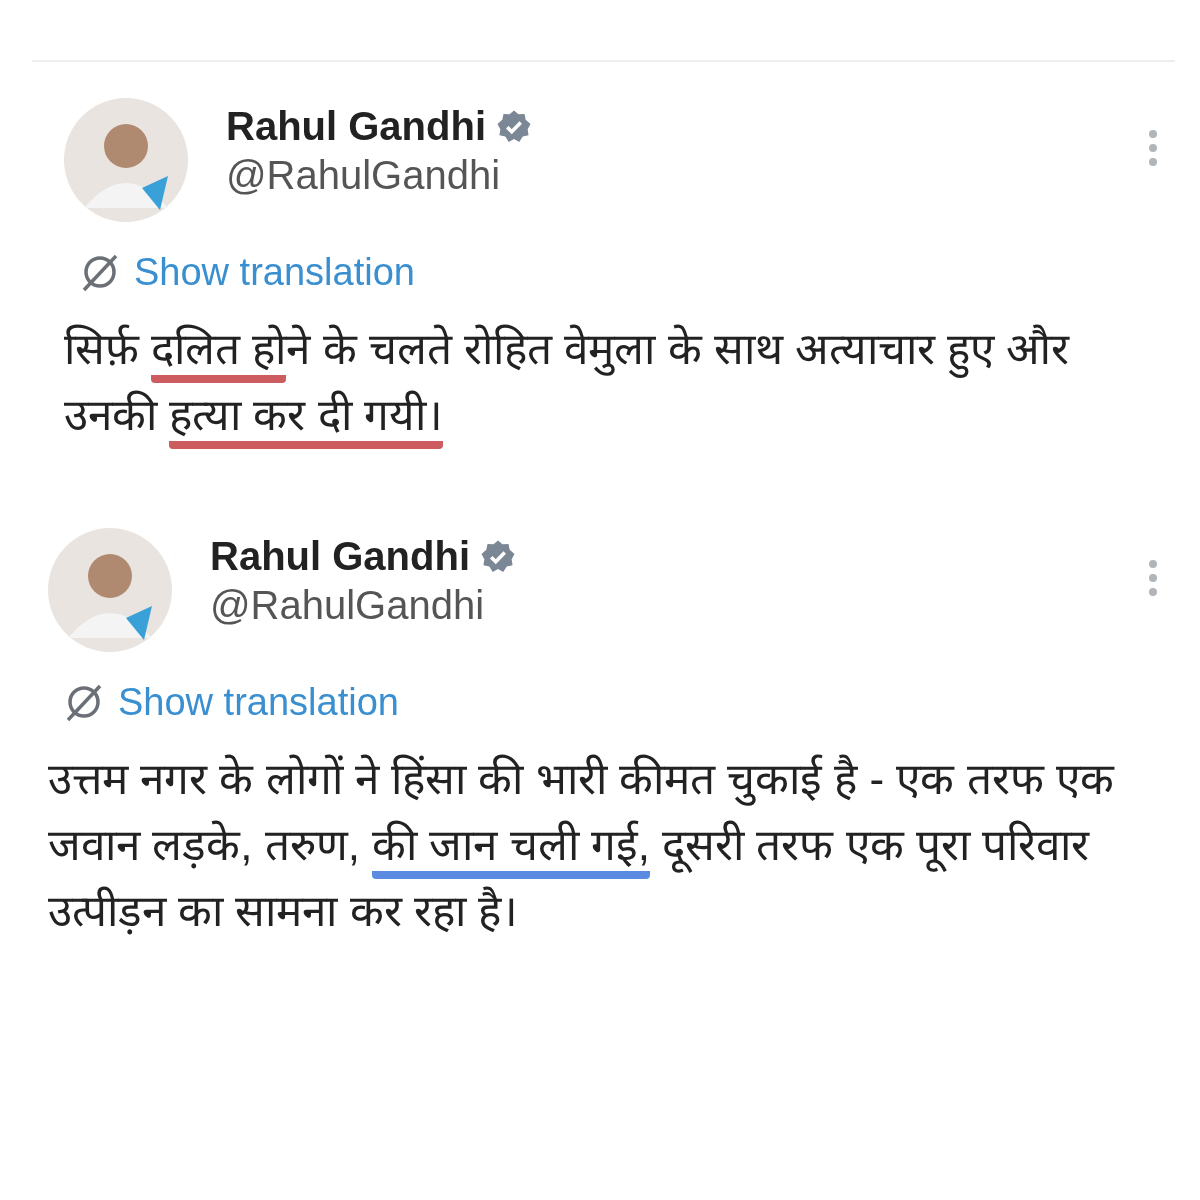 This screenshot has width=1200, height=1200. Describe the element at coordinates (612, 382) in the screenshot. I see `tweet-text: सिर्फ़ दलित होने के चलते रोहित वेमुला के साथ अत्याचार हुए और उनकी हत्या कर दी गयी।` at that location.